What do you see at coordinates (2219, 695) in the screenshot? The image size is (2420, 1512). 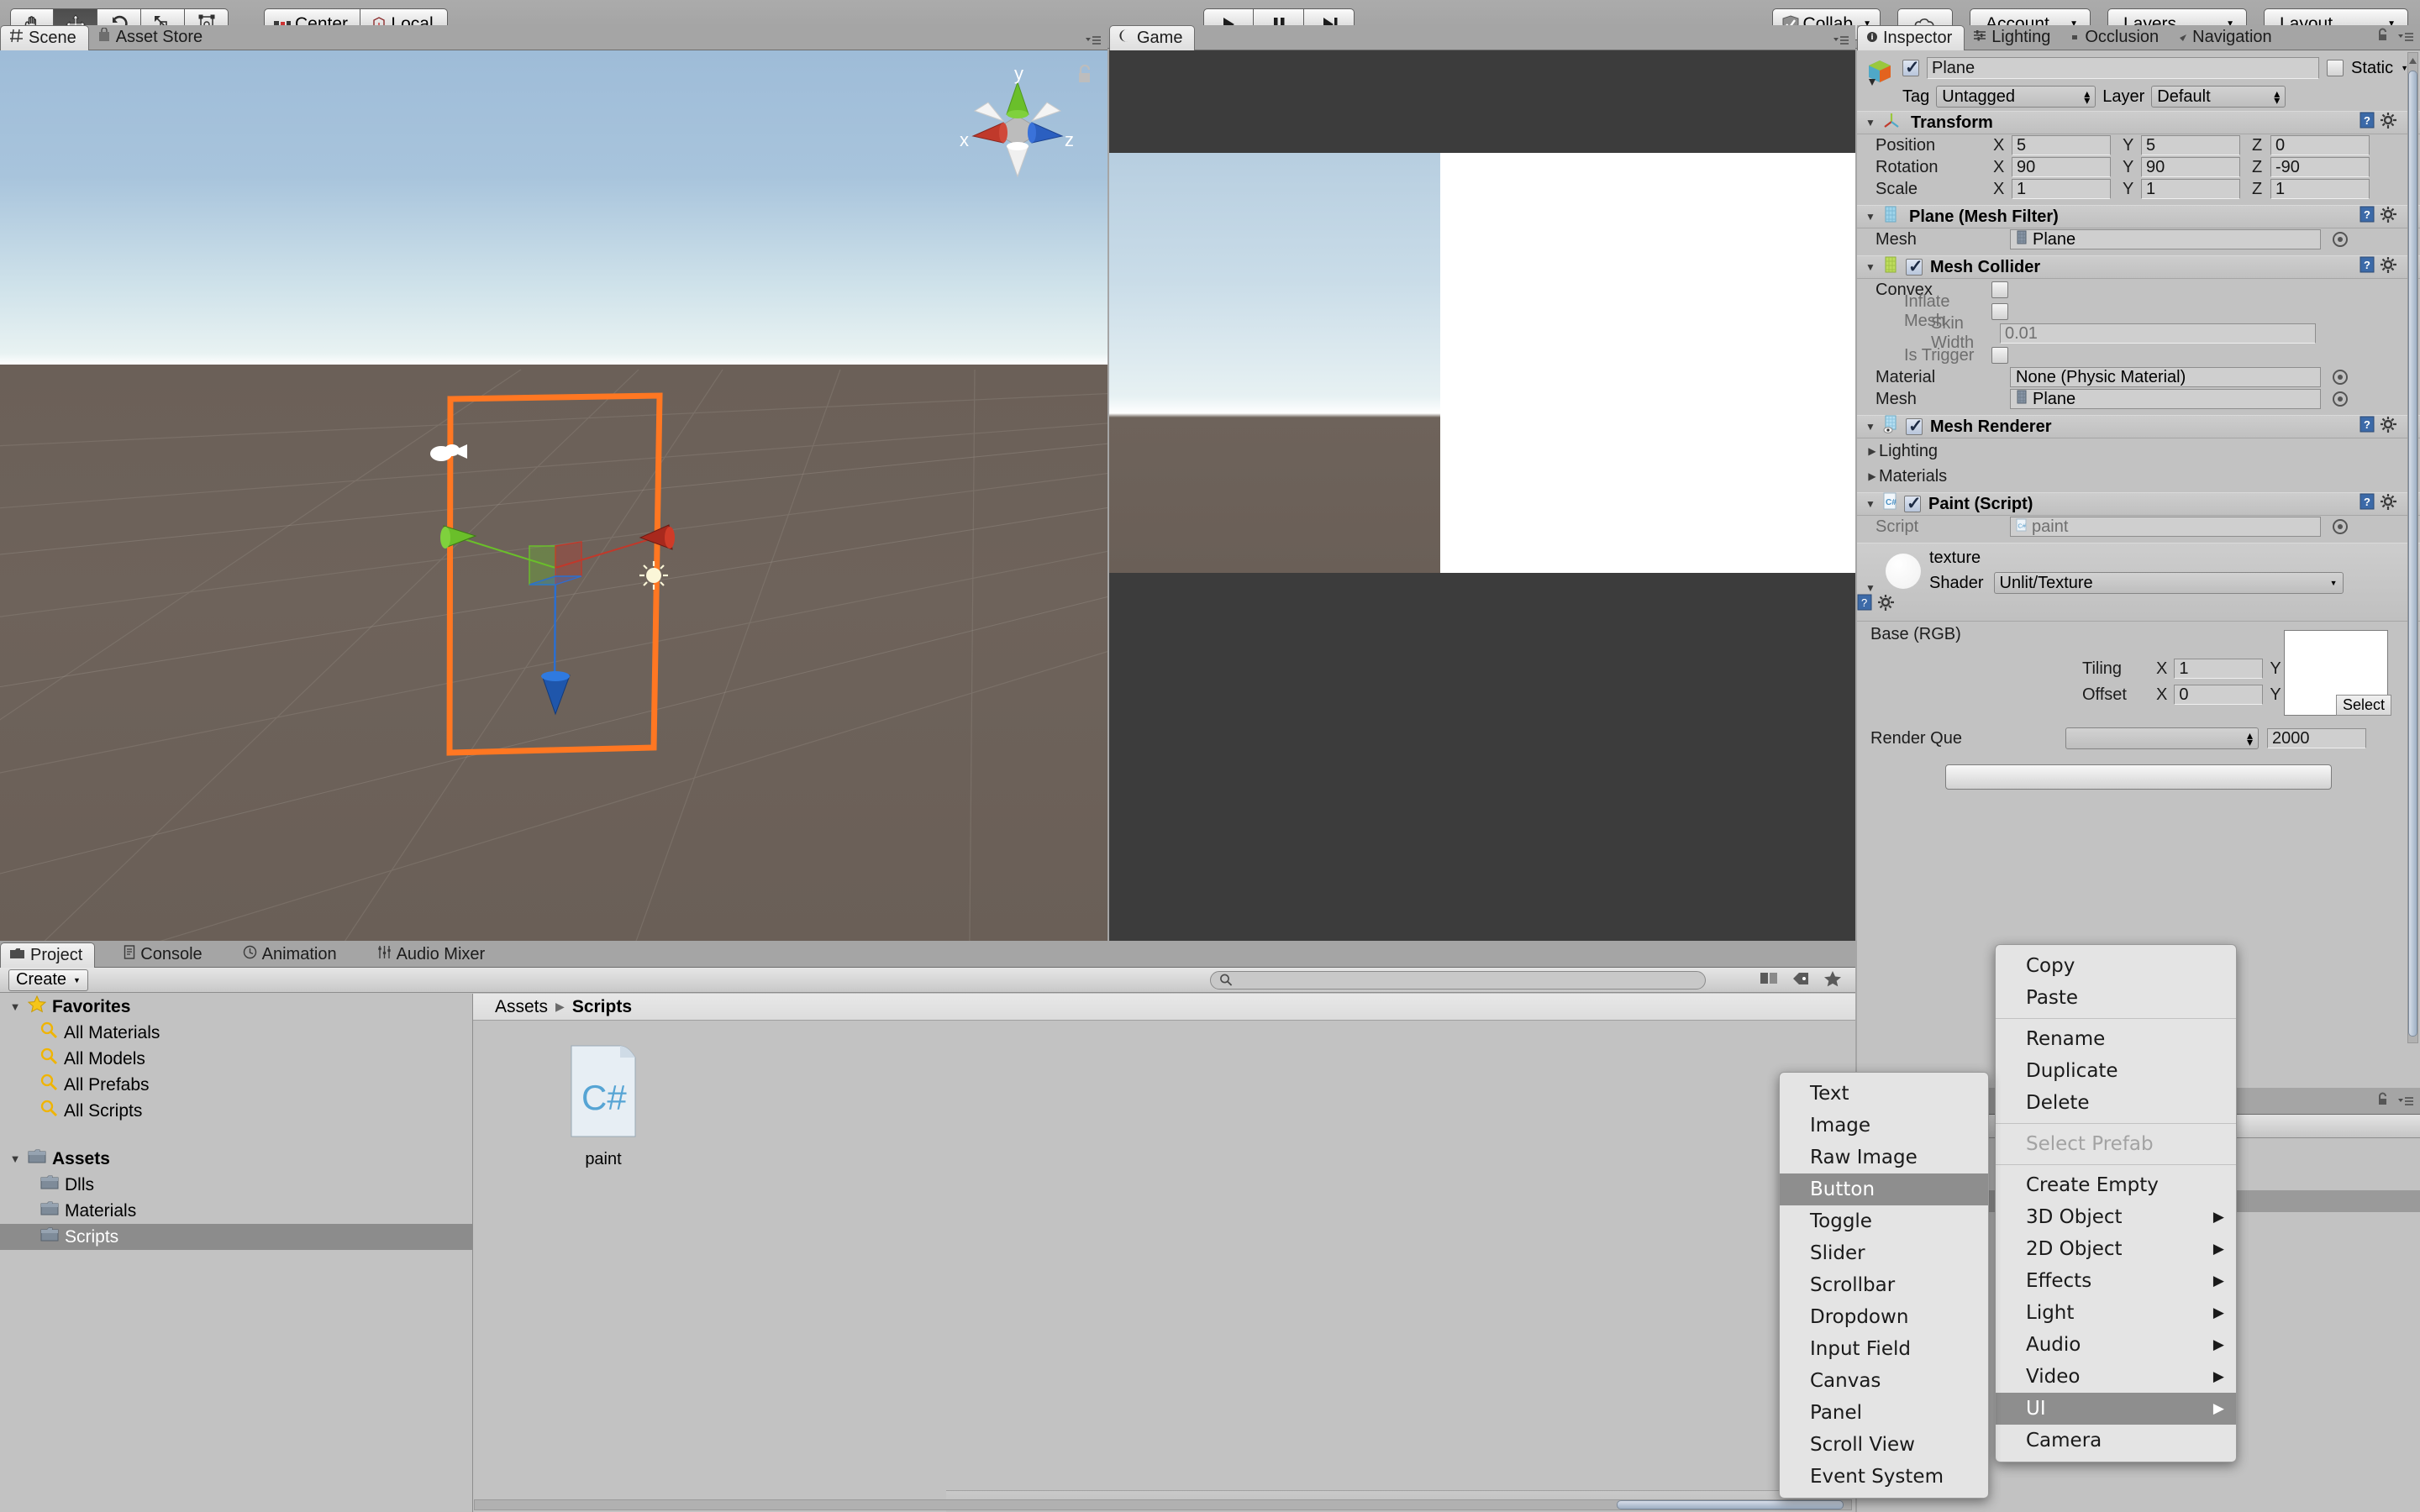 I see `offset-x-input: 0` at bounding box center [2219, 695].